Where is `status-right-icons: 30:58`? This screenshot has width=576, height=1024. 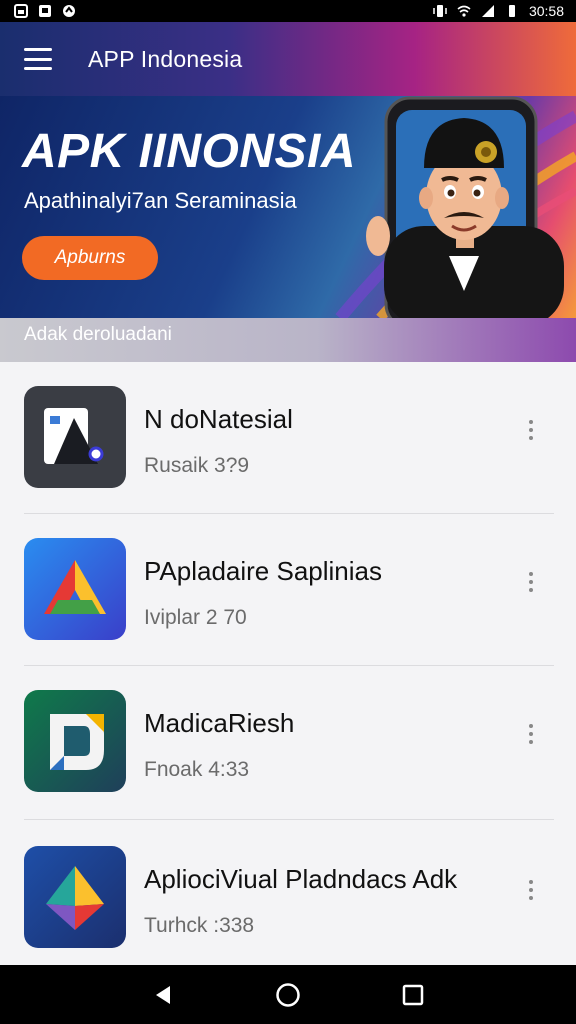
status-right-icons: 30:58 is located at coordinates (498, 11).